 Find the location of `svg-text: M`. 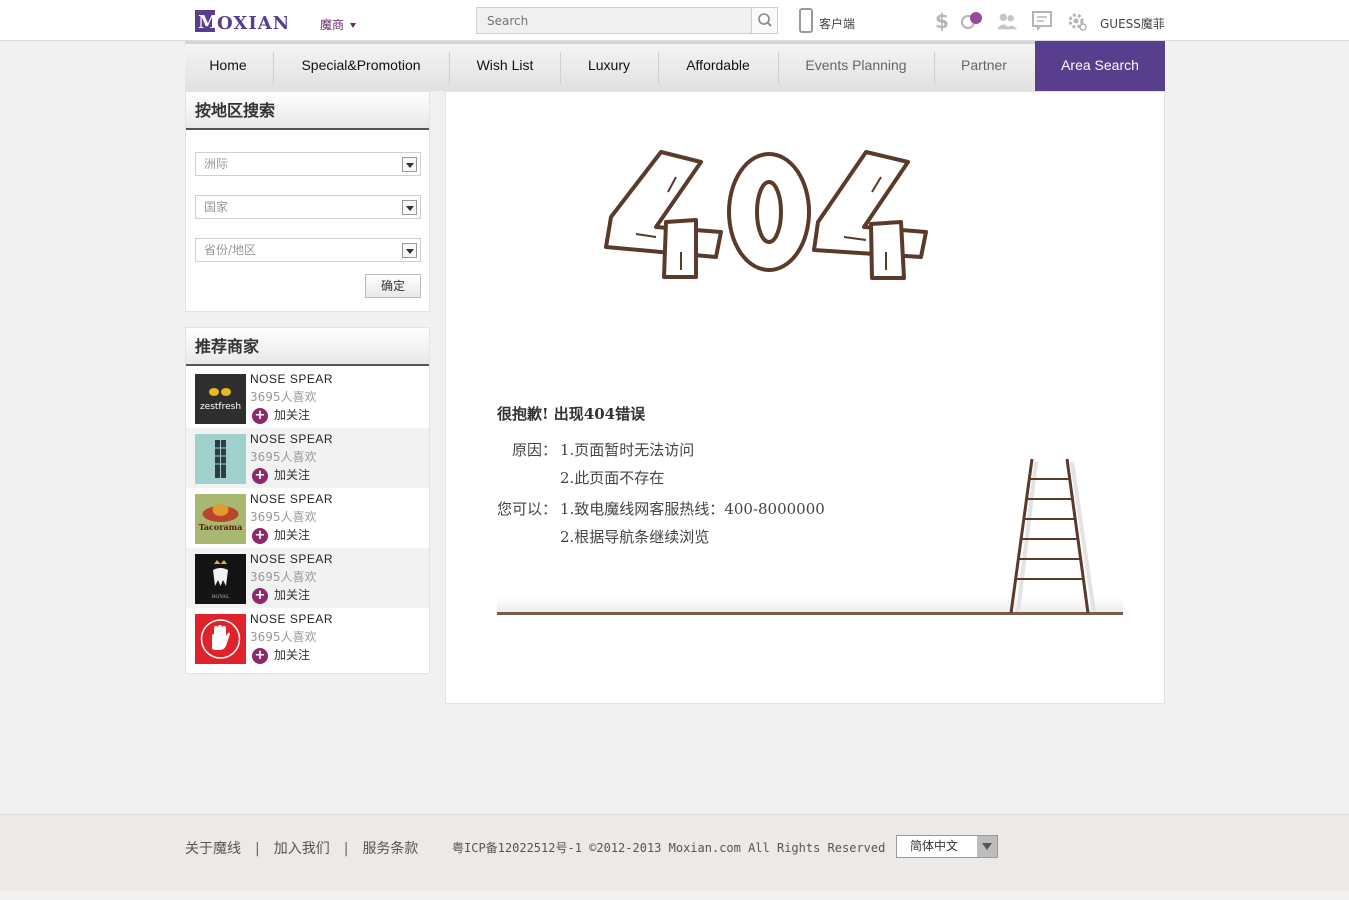

svg-text: M is located at coordinates (208, 22).